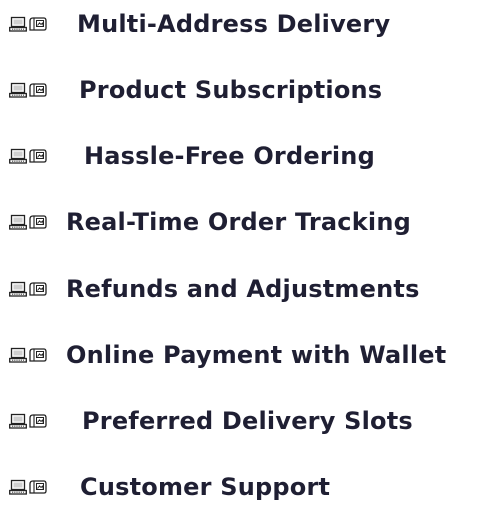 This screenshot has width=480, height=512. What do you see at coordinates (238, 222) in the screenshot?
I see `feature-label: Real-Time Order Tracking` at bounding box center [238, 222].